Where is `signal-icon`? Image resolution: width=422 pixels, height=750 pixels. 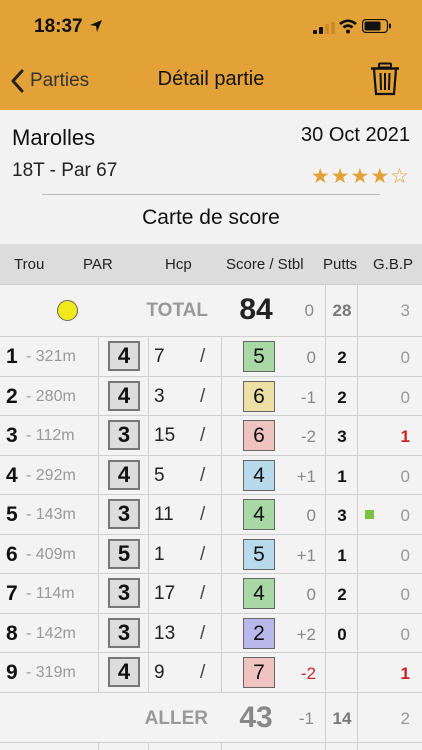
signal-icon is located at coordinates (324, 28).